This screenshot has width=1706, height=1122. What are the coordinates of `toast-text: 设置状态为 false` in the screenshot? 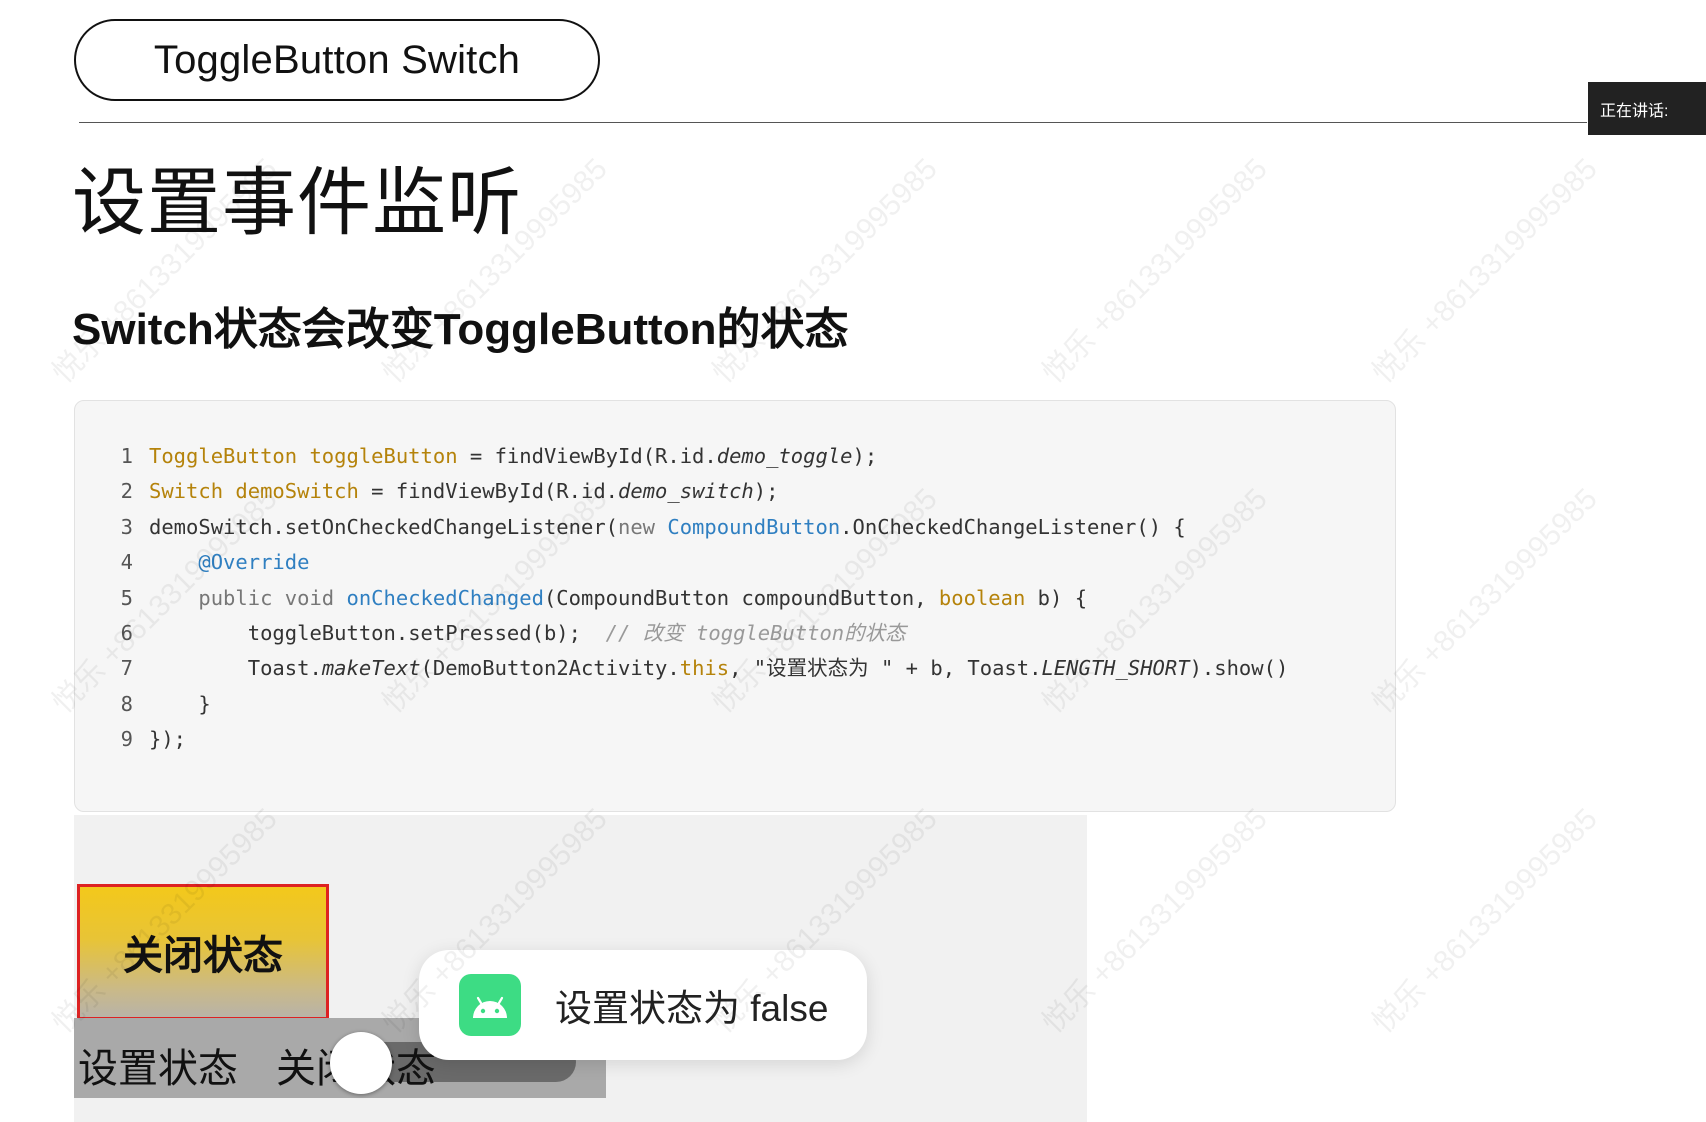 It's located at (692, 1008).